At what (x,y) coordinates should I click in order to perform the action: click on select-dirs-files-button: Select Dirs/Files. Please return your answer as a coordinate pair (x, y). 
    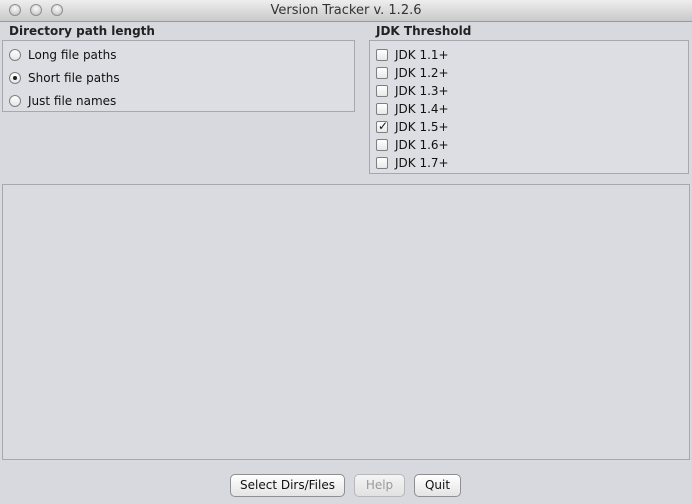
    Looking at the image, I should click on (287, 485).